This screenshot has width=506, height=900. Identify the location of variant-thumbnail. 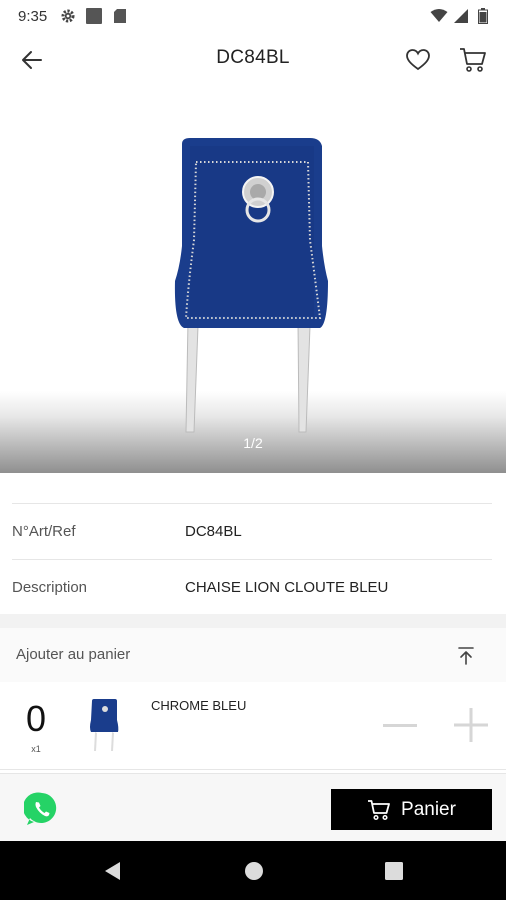
(104, 725).